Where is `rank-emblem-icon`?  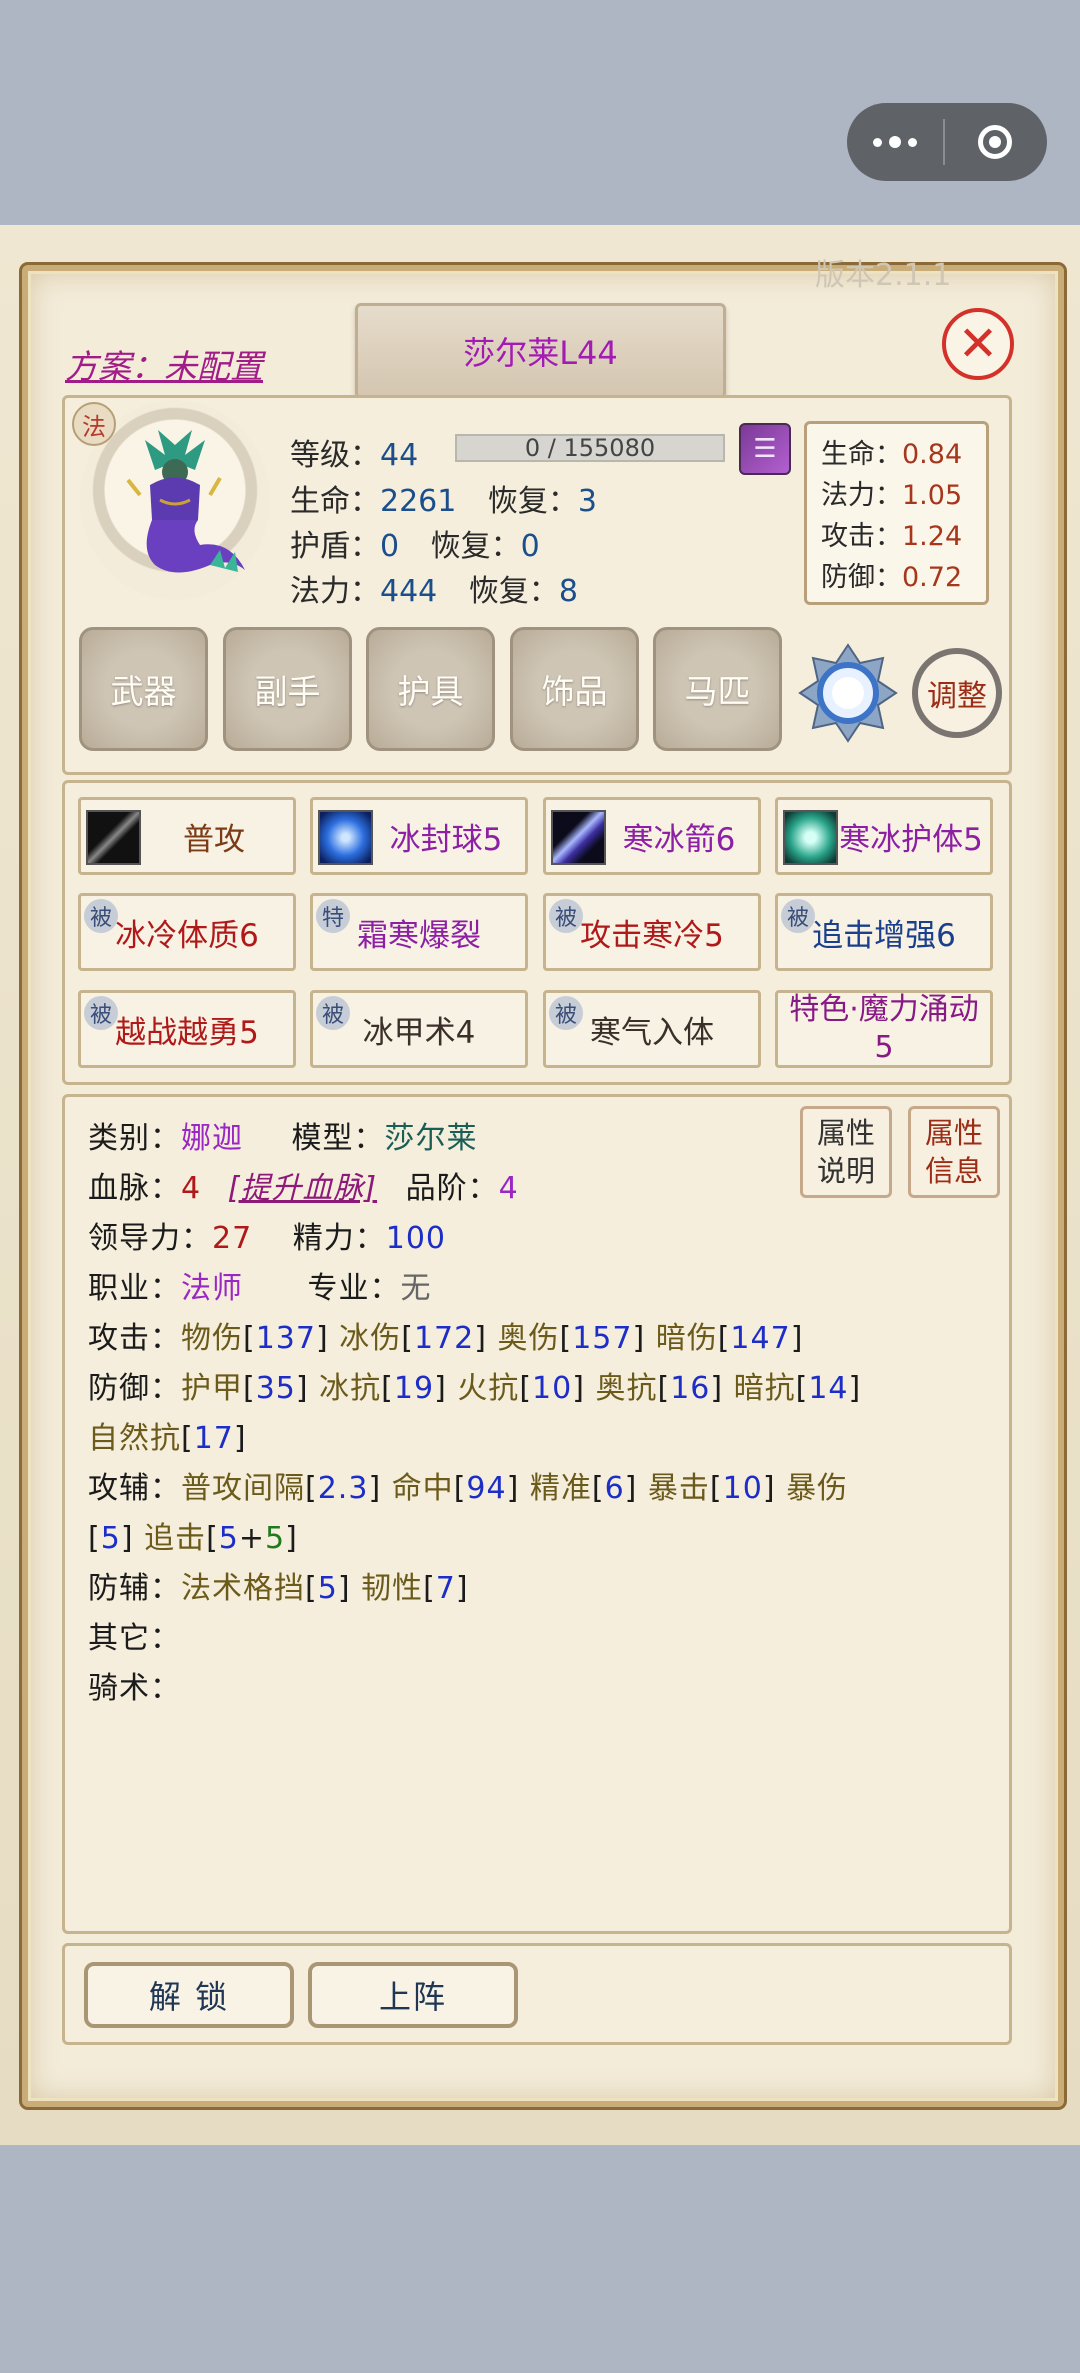 rank-emblem-icon is located at coordinates (848, 693).